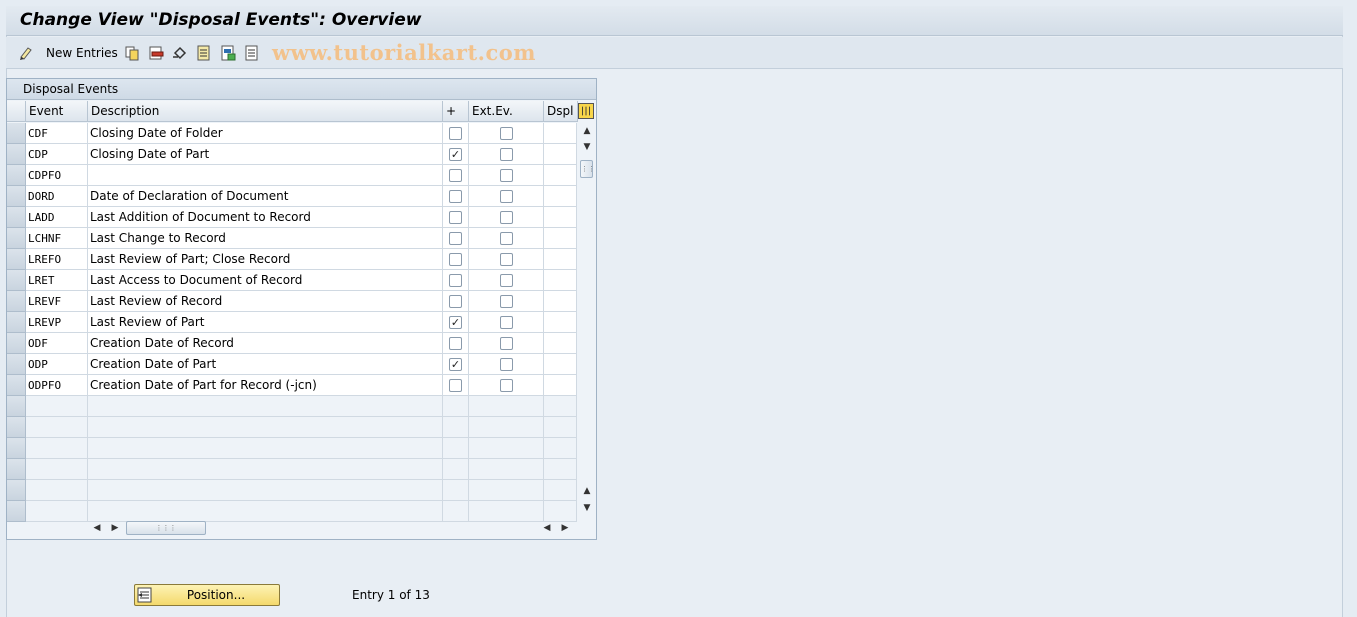 The height and width of the screenshot is (617, 1357). I want to click on scroll-right-end-icon: ▶, so click(565, 528).